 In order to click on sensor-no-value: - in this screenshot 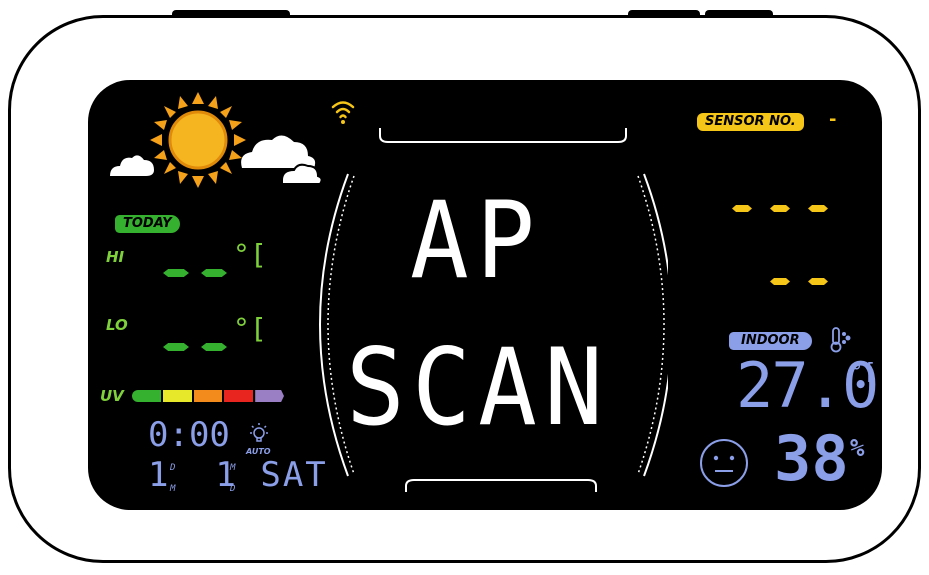, I will do `click(833, 119)`.